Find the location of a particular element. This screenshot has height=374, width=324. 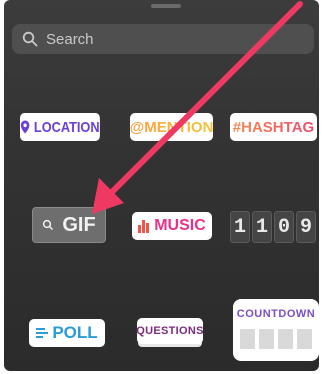

drag-handle is located at coordinates (166, 6).